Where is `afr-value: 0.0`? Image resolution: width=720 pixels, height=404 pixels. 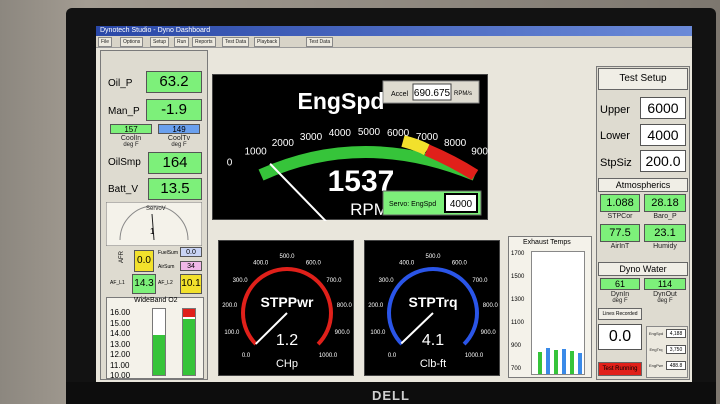 afr-value: 0.0 is located at coordinates (144, 261).